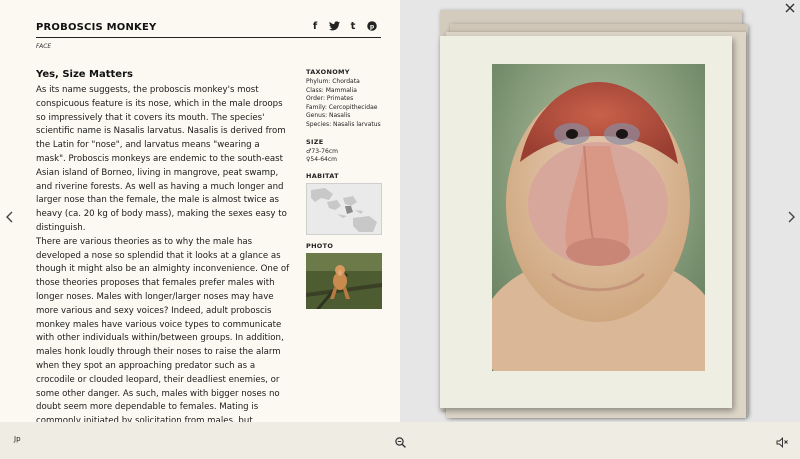 The image size is (800, 459). I want to click on facebook-icon: f, so click(315, 27).